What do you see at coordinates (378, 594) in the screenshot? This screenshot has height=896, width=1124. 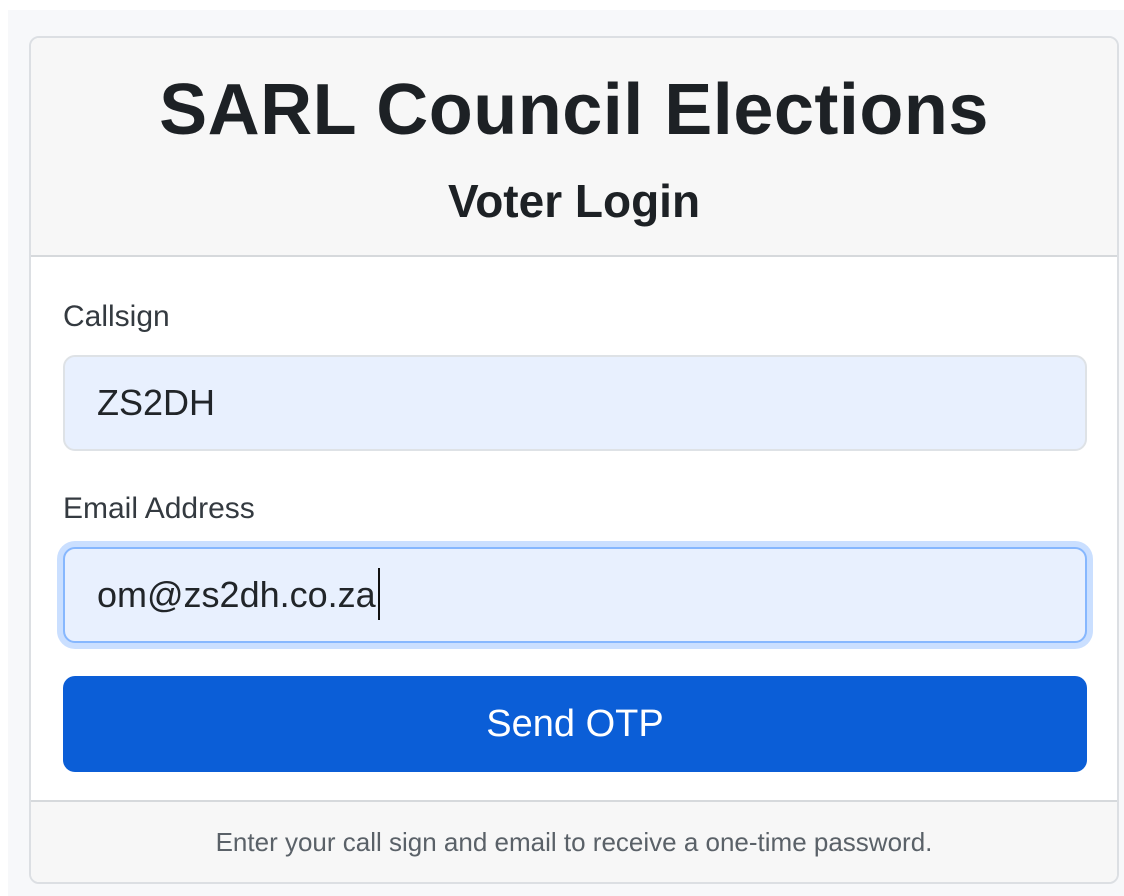 I see `text-caret` at bounding box center [378, 594].